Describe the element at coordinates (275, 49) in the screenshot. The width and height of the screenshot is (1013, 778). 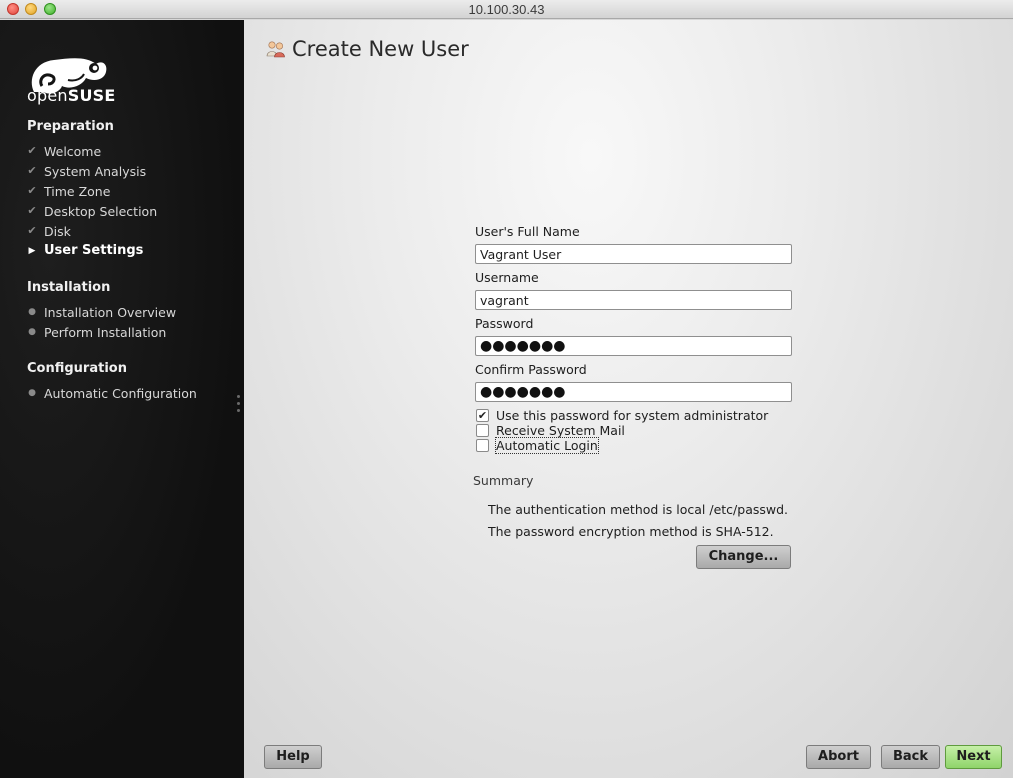
I see `users-icon` at that location.